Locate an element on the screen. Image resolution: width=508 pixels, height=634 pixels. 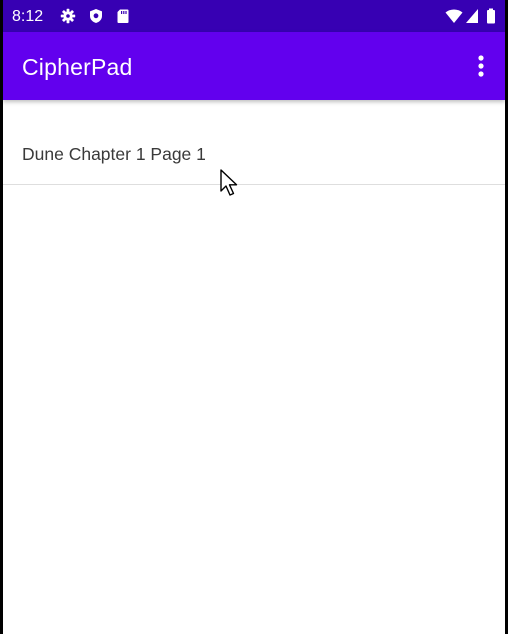
app-bar: CipherPad is located at coordinates (254, 66).